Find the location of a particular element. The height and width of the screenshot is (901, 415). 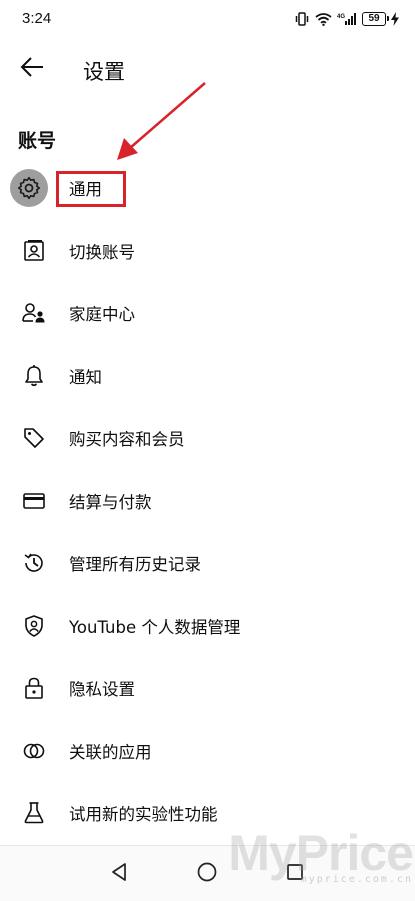

vibrate-icon is located at coordinates (302, 19).